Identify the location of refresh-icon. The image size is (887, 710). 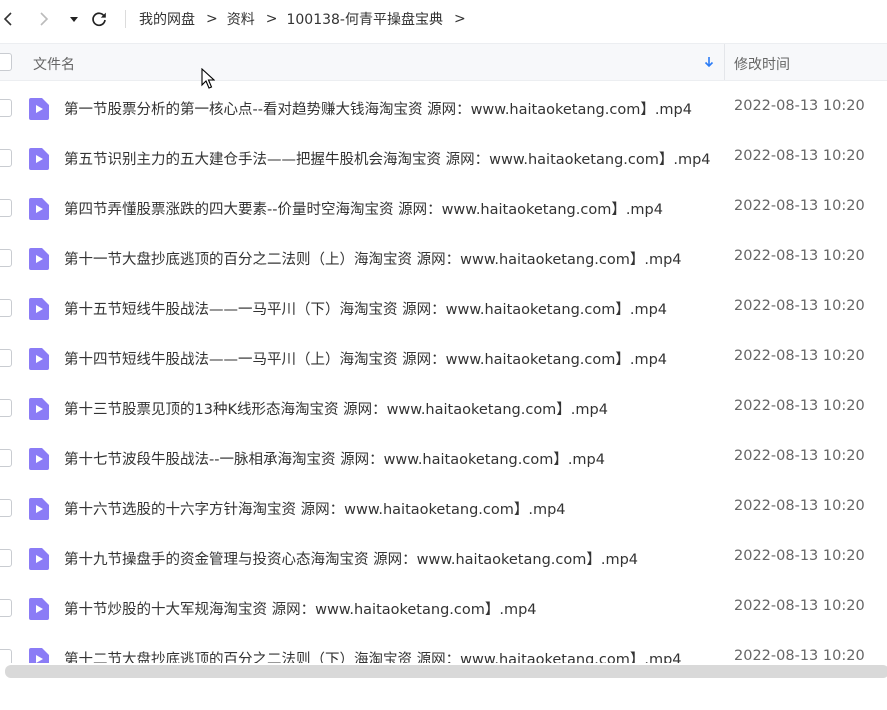
(99, 19).